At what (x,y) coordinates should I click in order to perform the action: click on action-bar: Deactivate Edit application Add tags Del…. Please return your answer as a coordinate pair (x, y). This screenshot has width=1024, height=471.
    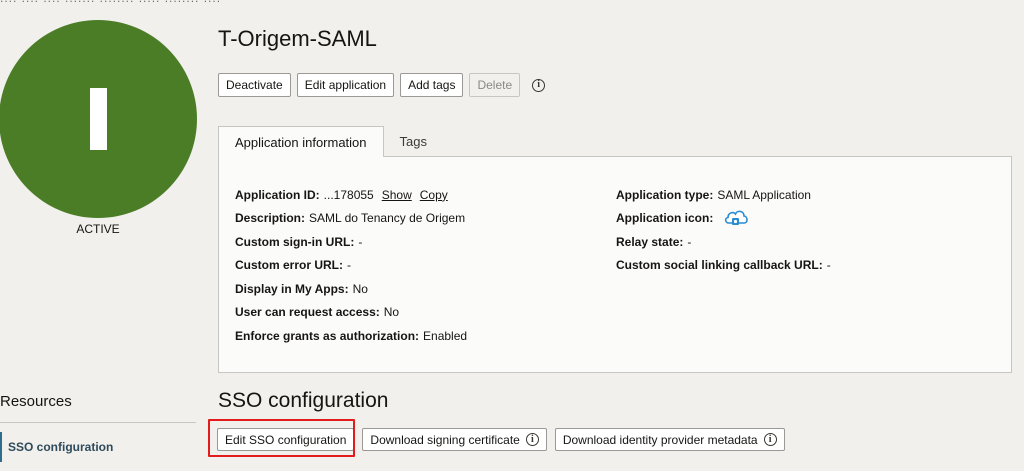
    Looking at the image, I should click on (382, 85).